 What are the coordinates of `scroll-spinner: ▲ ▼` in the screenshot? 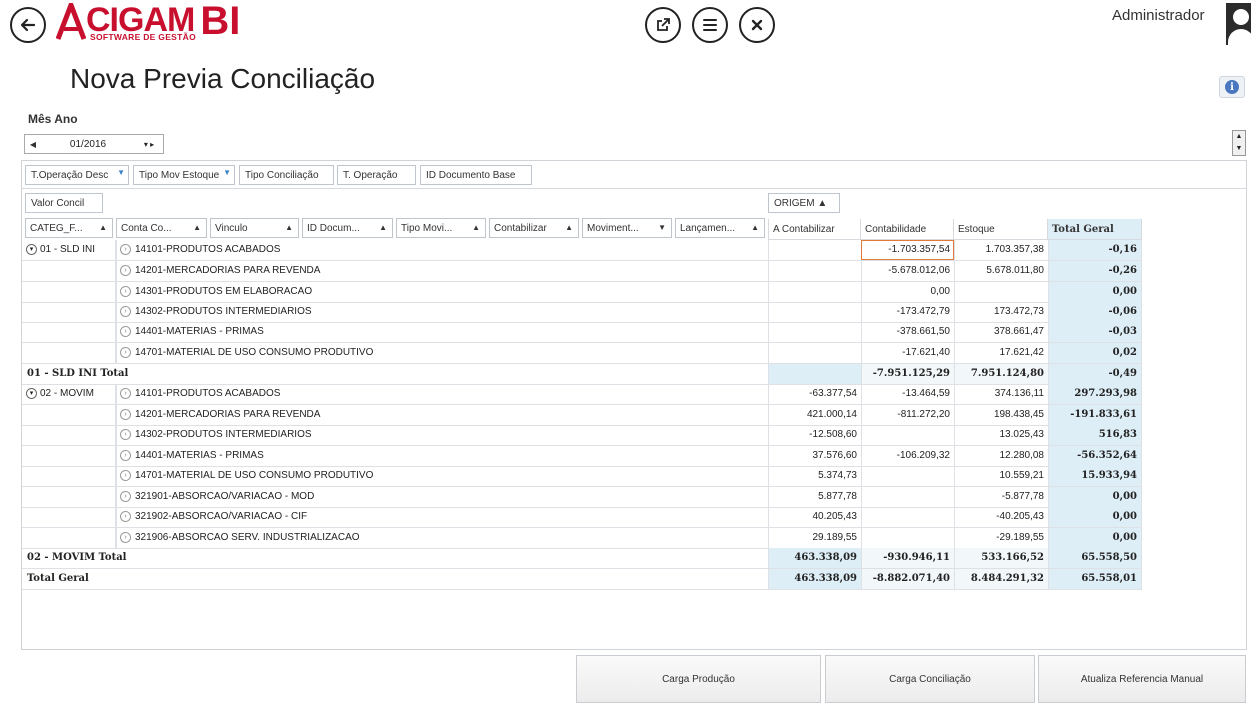 It's located at (1239, 143).